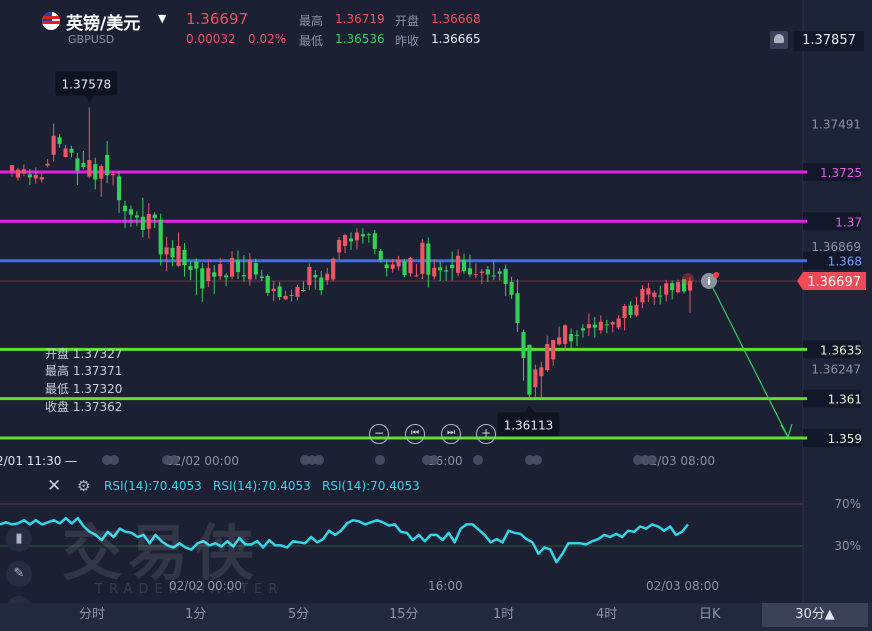 This screenshot has height=631, width=872. Describe the element at coordinates (415, 434) in the screenshot. I see `prev-button: ⏮` at that location.